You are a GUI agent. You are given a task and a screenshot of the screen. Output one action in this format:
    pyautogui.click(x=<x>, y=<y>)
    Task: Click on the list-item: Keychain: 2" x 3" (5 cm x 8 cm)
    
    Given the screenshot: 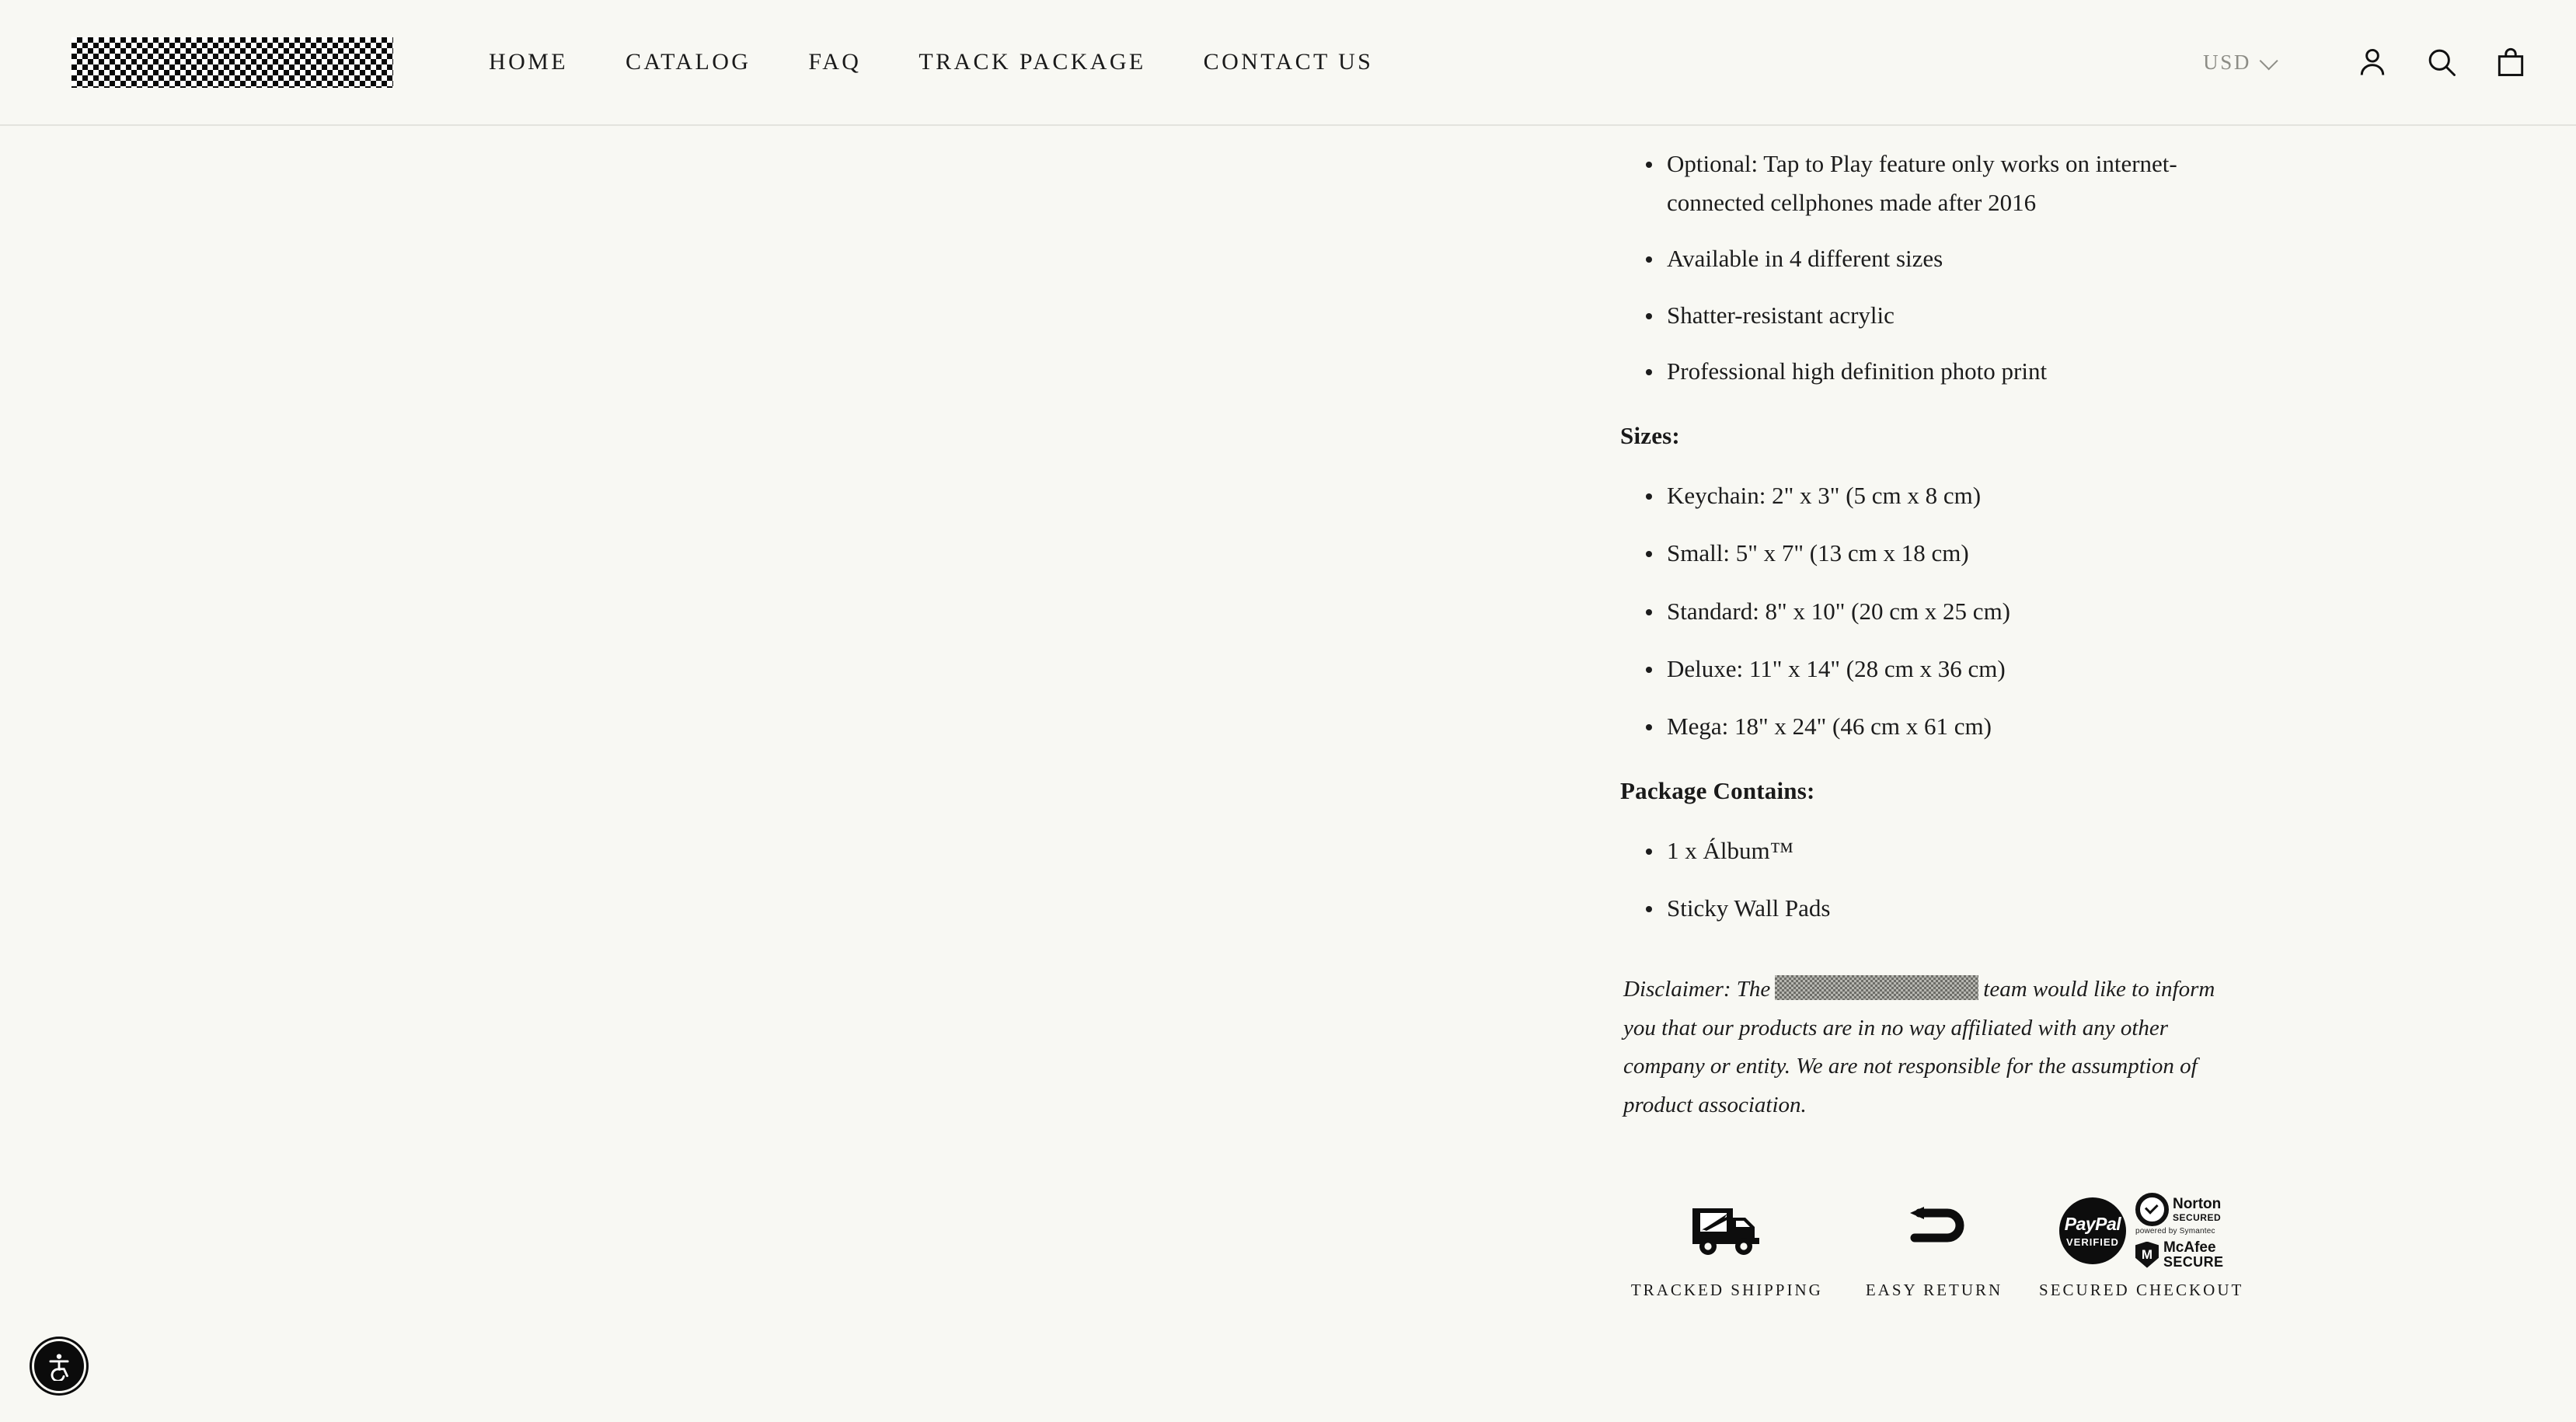 What is the action you would take?
    pyautogui.click(x=1944, y=495)
    